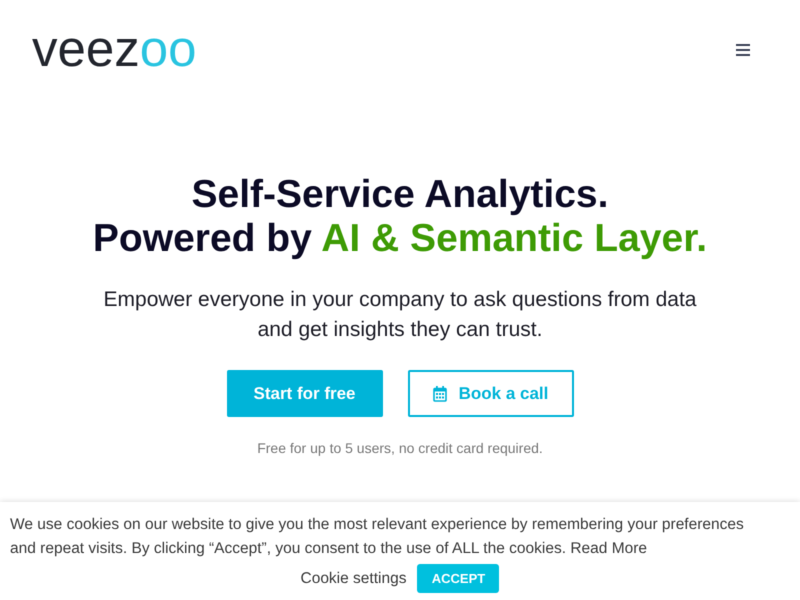 This screenshot has height=600, width=800. Describe the element at coordinates (609, 548) in the screenshot. I see `read-more-link: Read More` at that location.